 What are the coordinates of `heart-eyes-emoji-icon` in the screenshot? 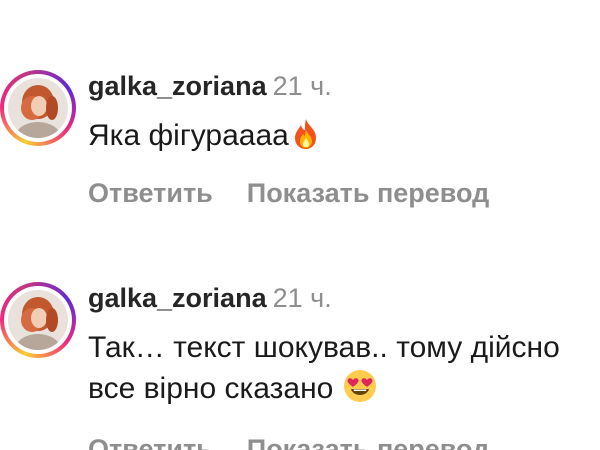 It's located at (360, 391).